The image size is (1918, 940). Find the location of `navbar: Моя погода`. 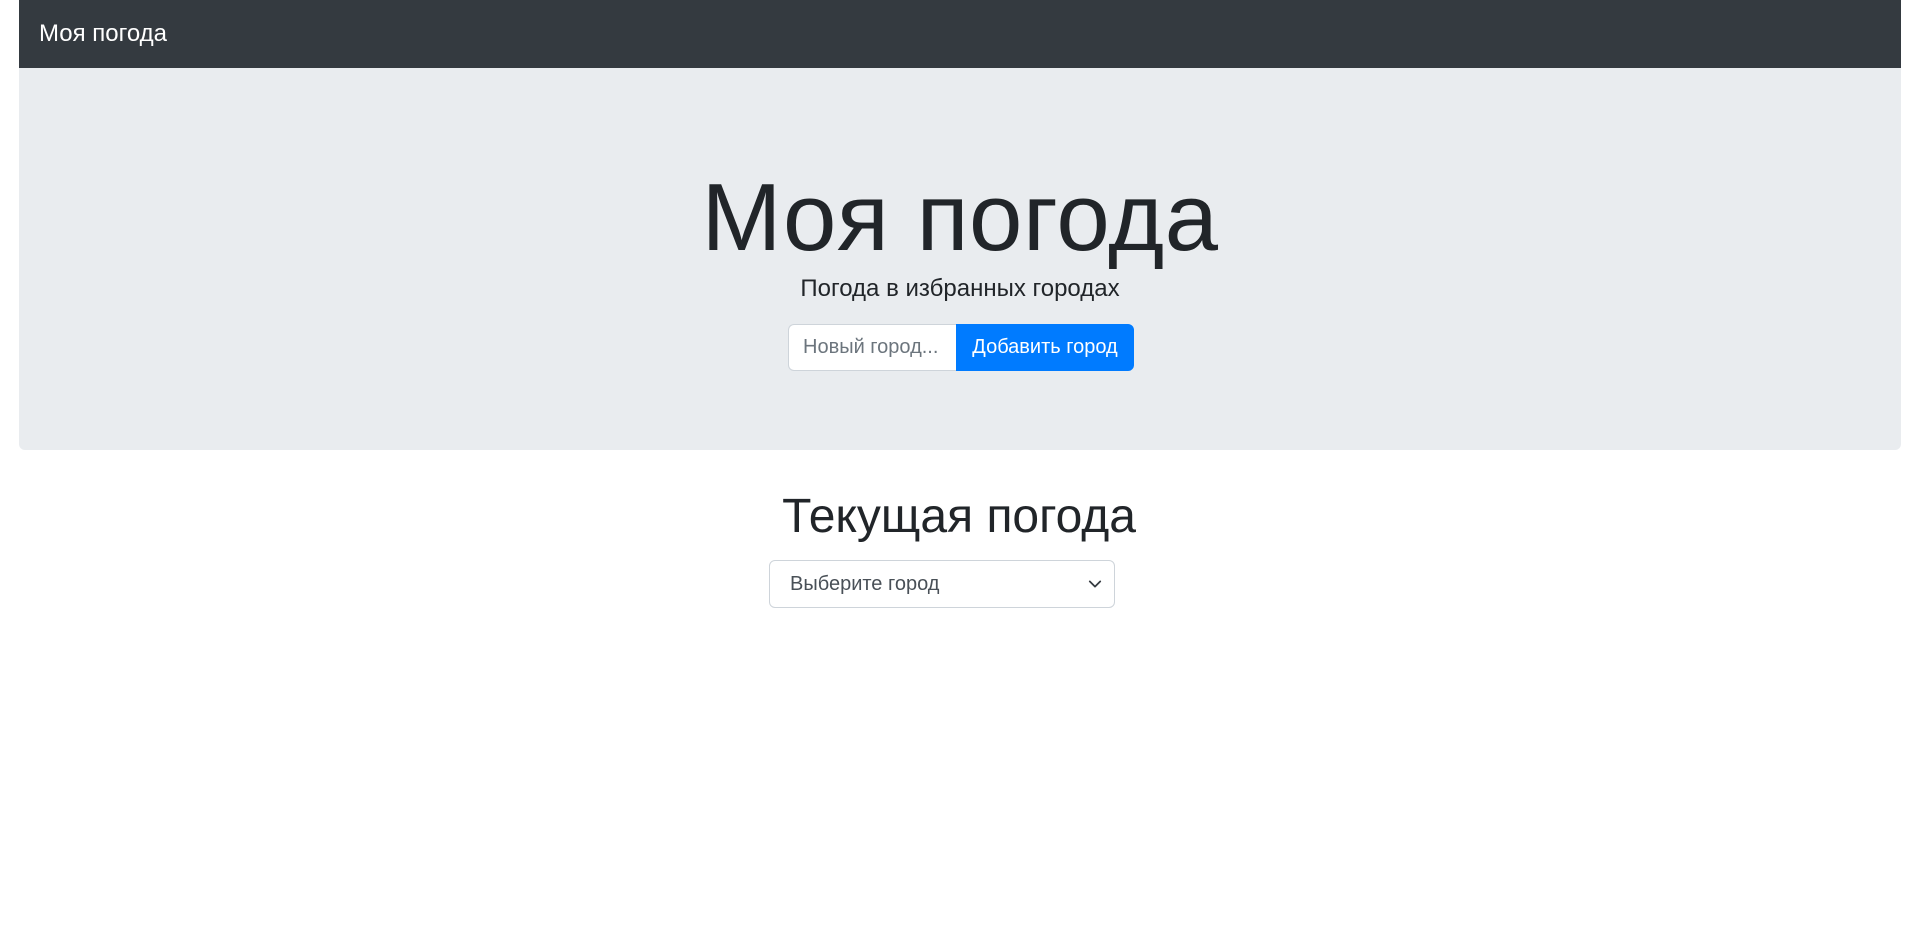

navbar: Моя погода is located at coordinates (960, 34).